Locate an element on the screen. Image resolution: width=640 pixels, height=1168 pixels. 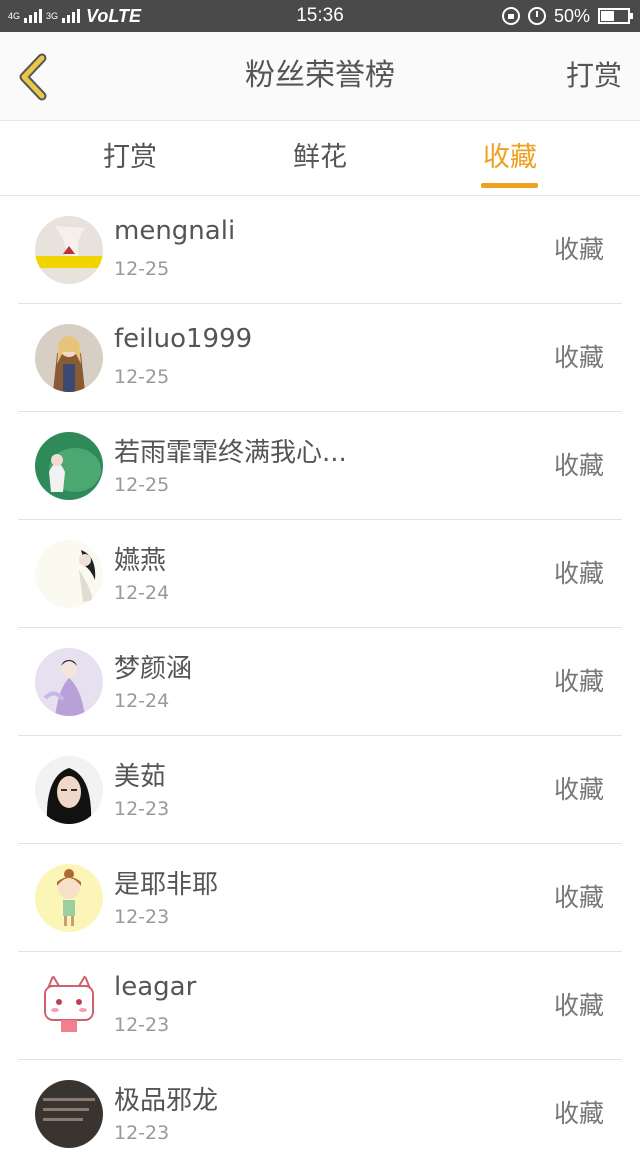
list-item: 是耶非耶 12-23 收藏 is located at coordinates (320, 898).